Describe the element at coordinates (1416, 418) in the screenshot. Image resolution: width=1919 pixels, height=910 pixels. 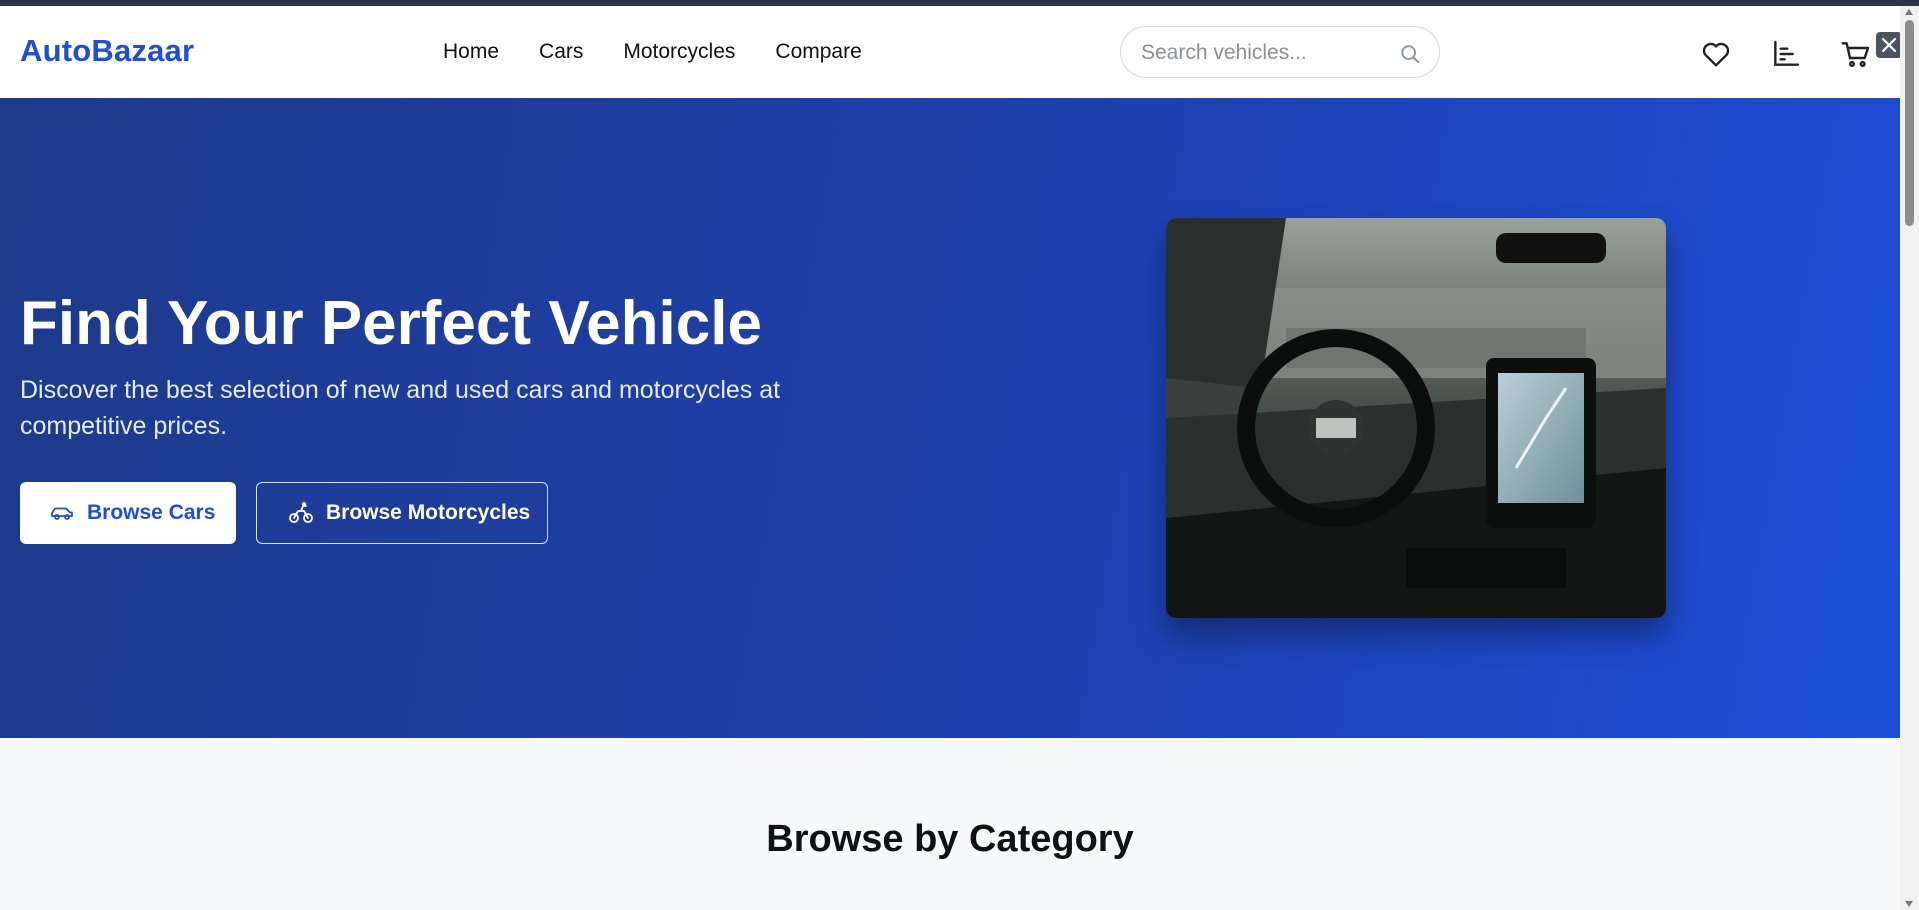
I see `hero-image` at that location.